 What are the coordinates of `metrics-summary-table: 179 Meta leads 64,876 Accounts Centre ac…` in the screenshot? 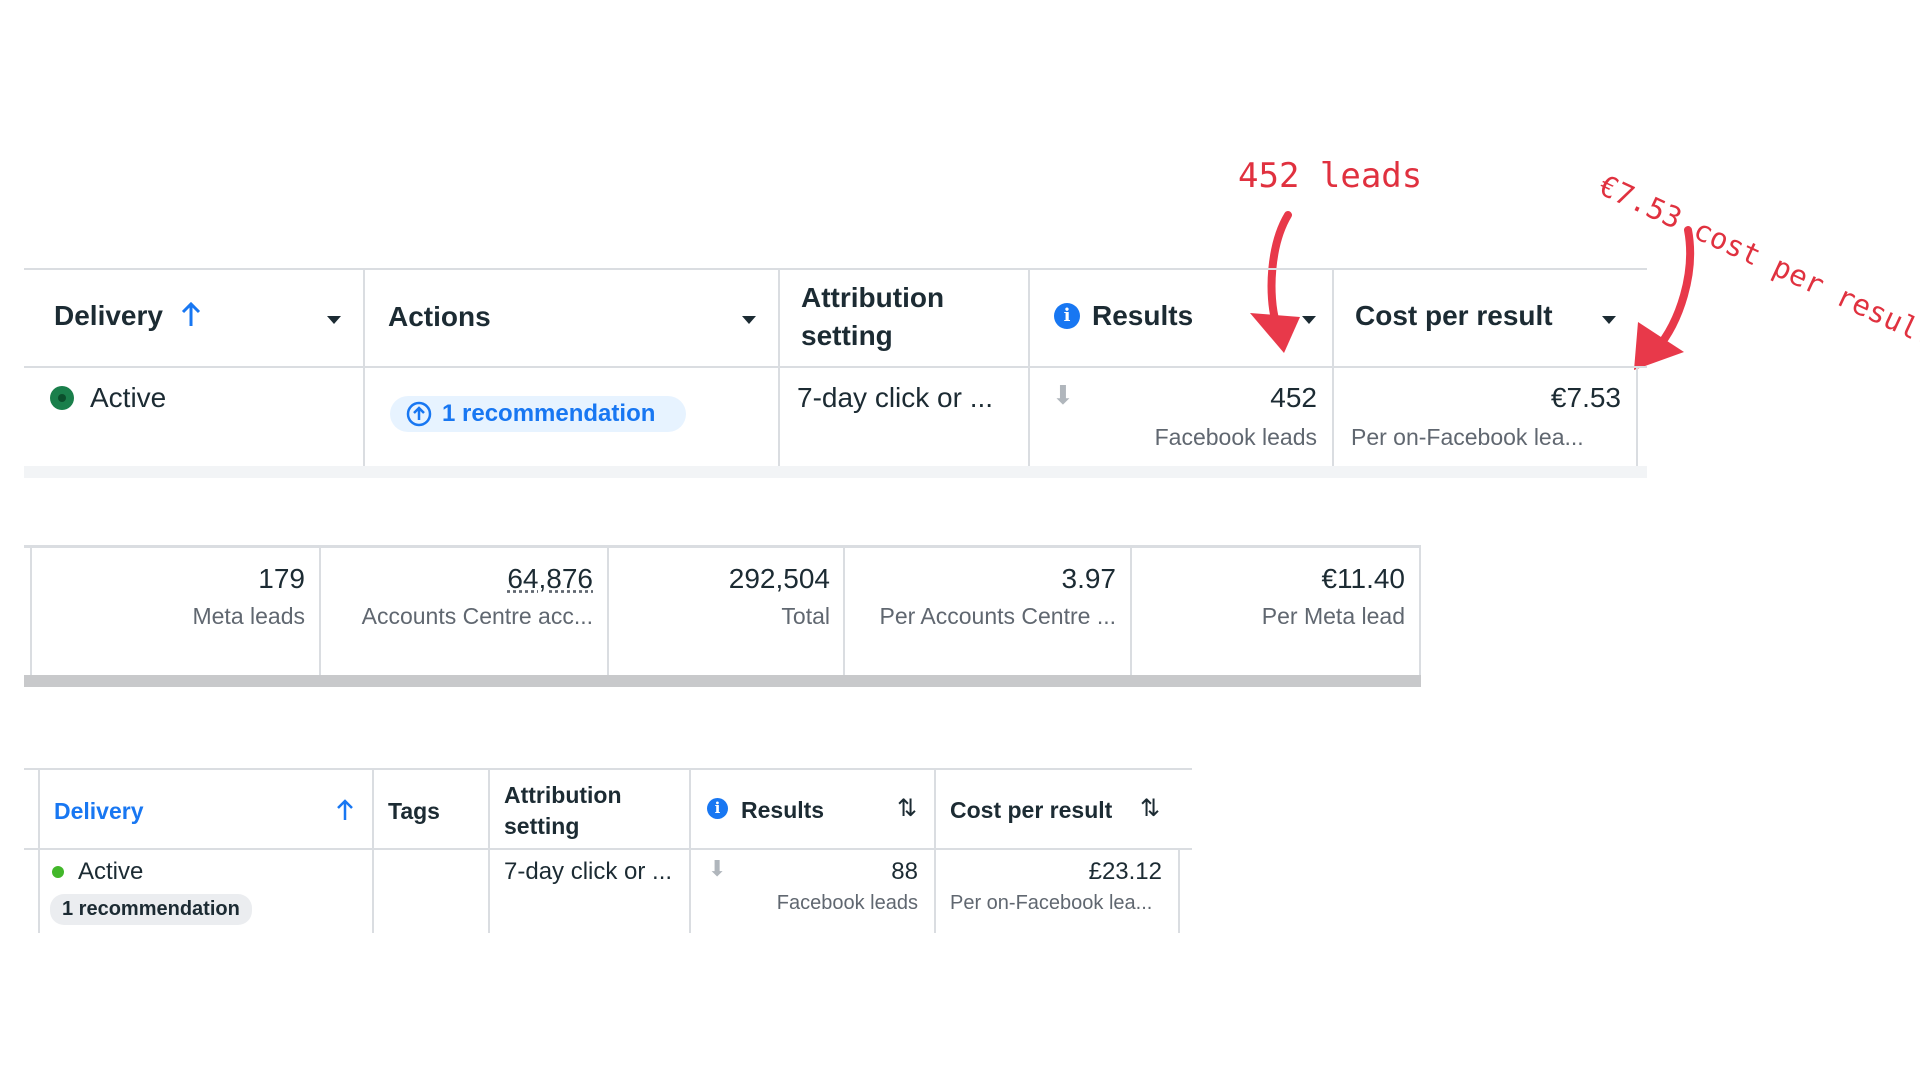 It's located at (722, 617).